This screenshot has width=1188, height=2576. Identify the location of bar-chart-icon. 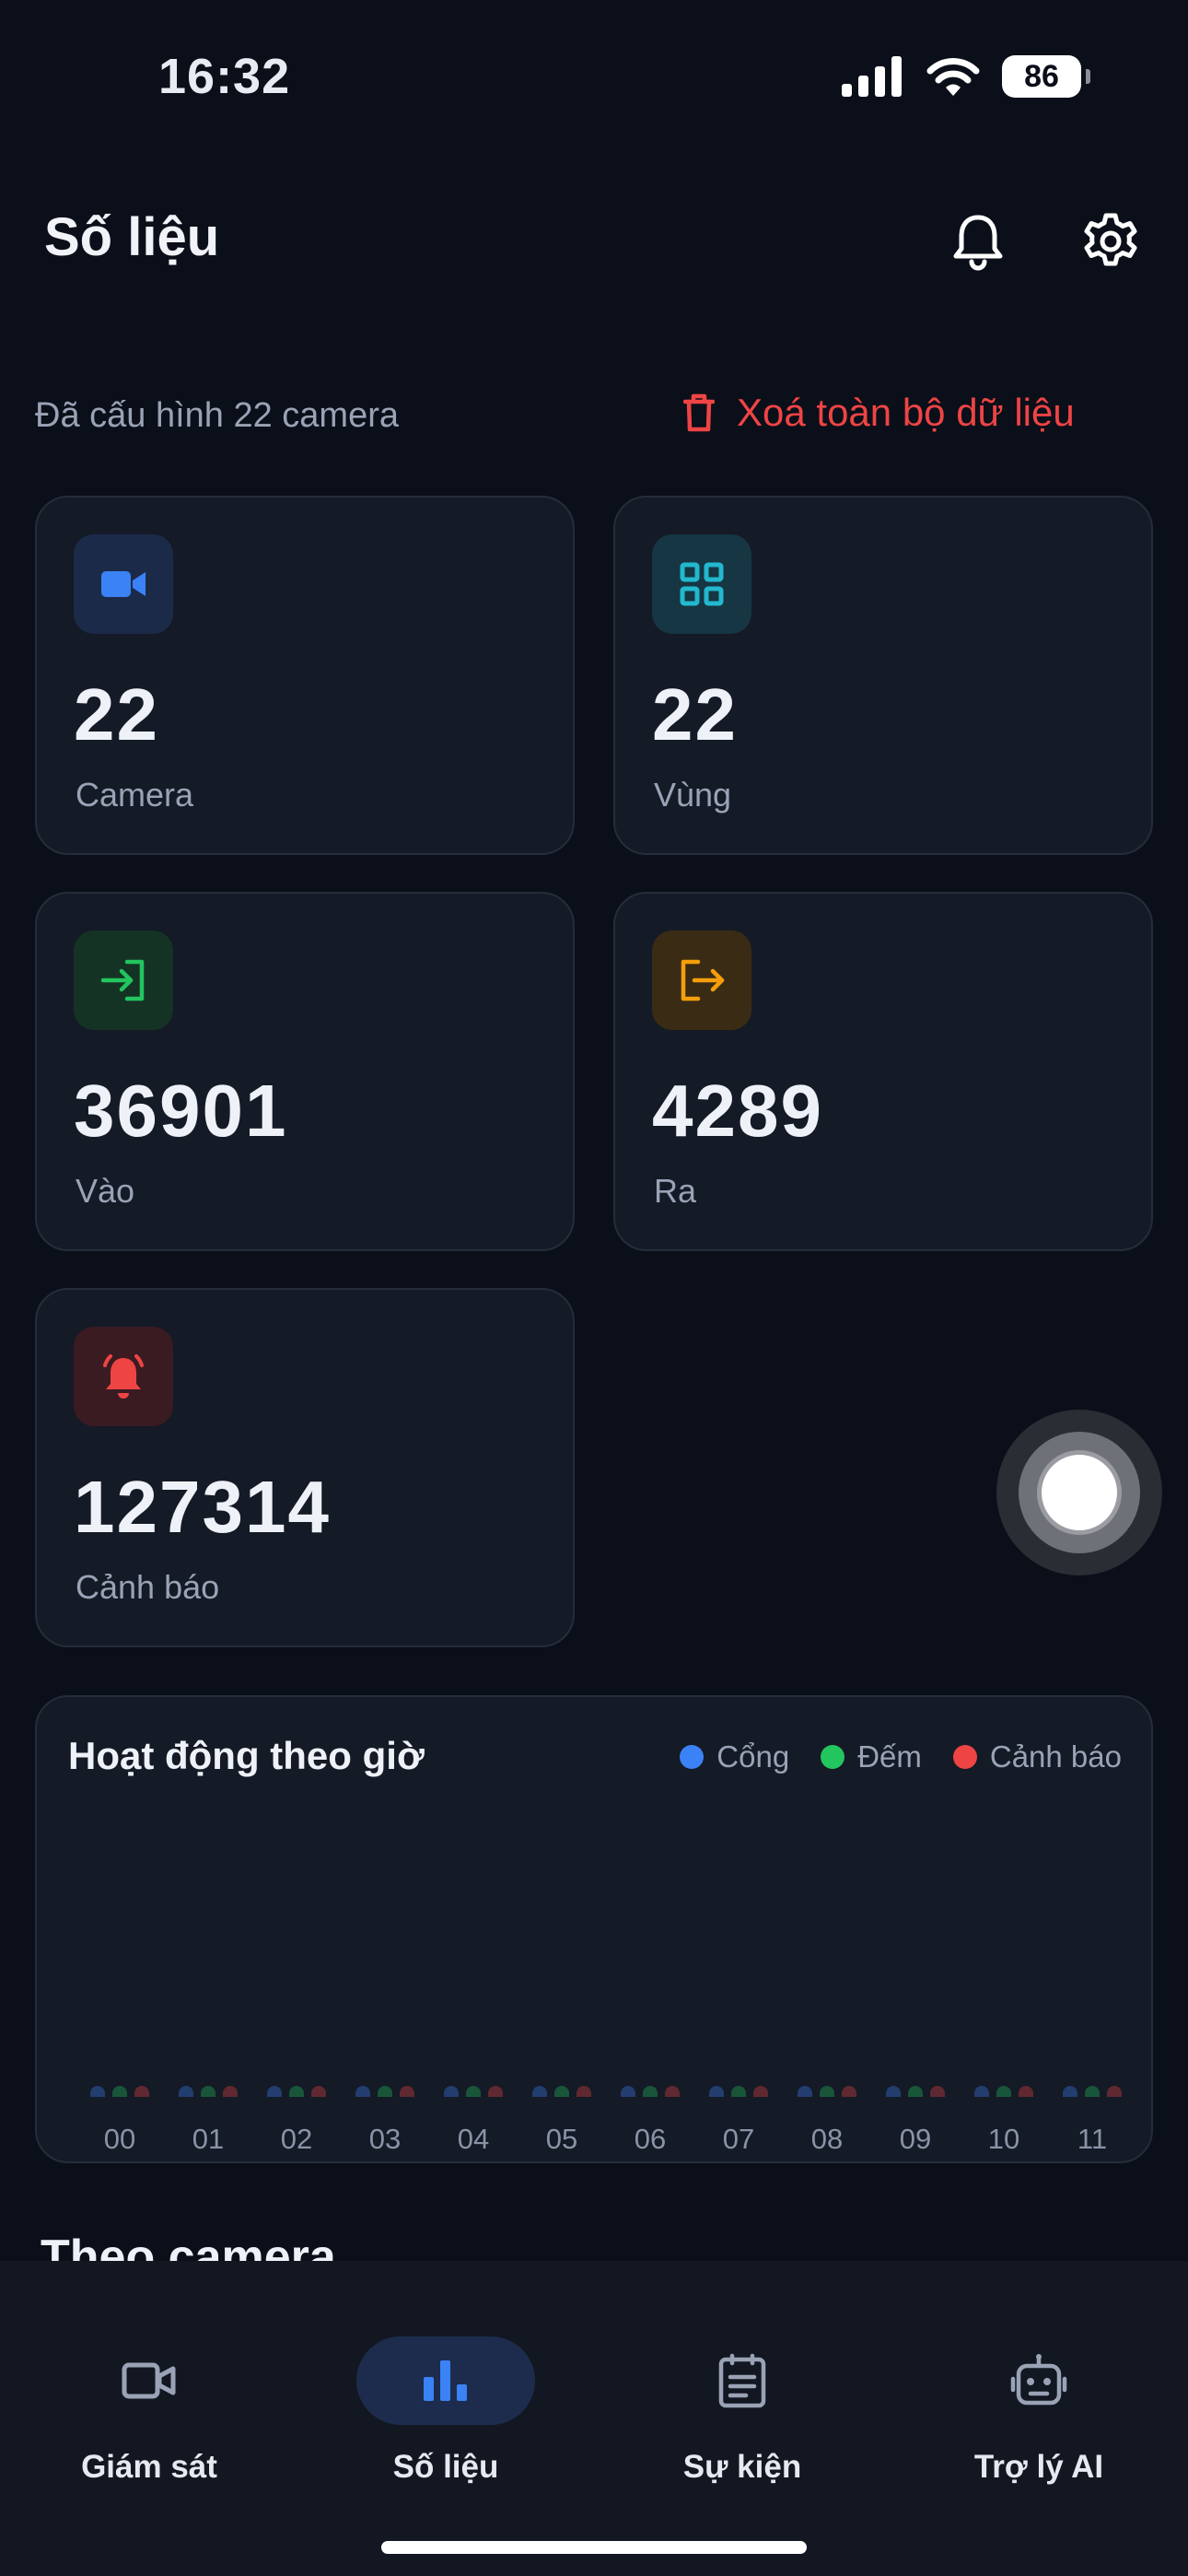
(445, 2380).